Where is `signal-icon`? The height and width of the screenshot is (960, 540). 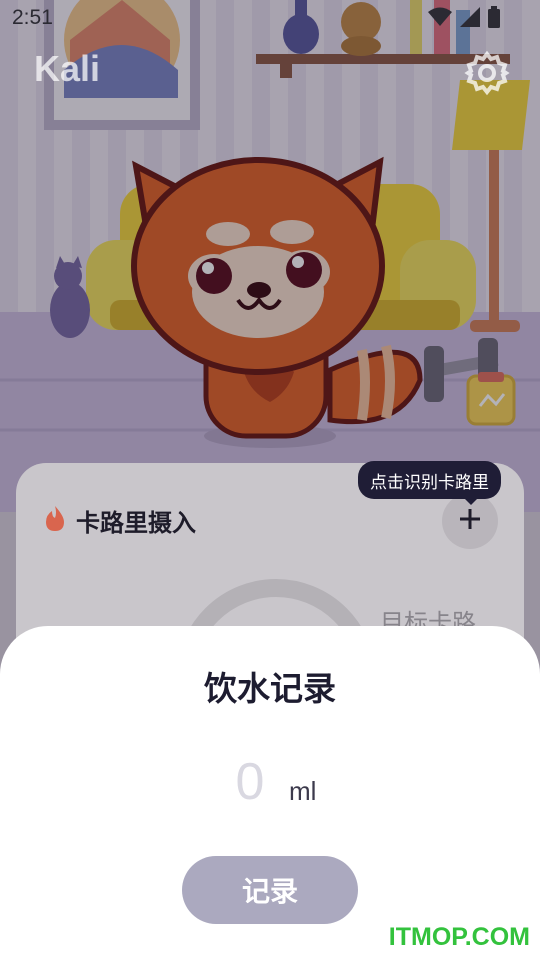
signal-icon is located at coordinates (470, 19).